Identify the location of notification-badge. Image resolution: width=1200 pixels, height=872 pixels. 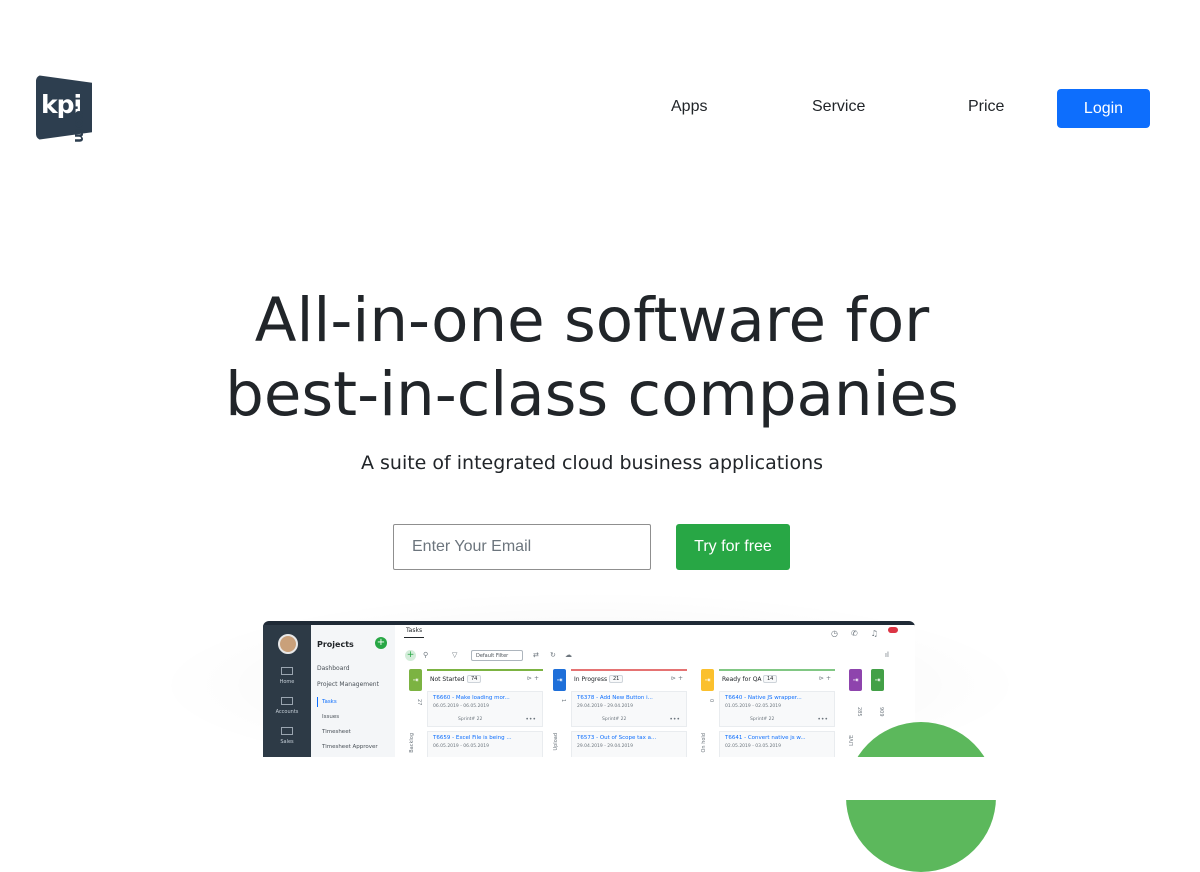
(893, 630).